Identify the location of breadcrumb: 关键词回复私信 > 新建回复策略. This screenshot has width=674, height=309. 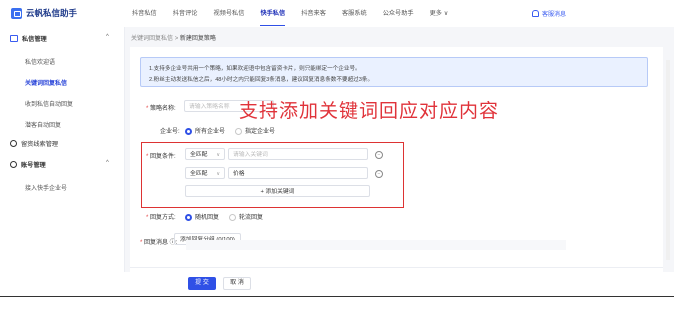
(173, 37).